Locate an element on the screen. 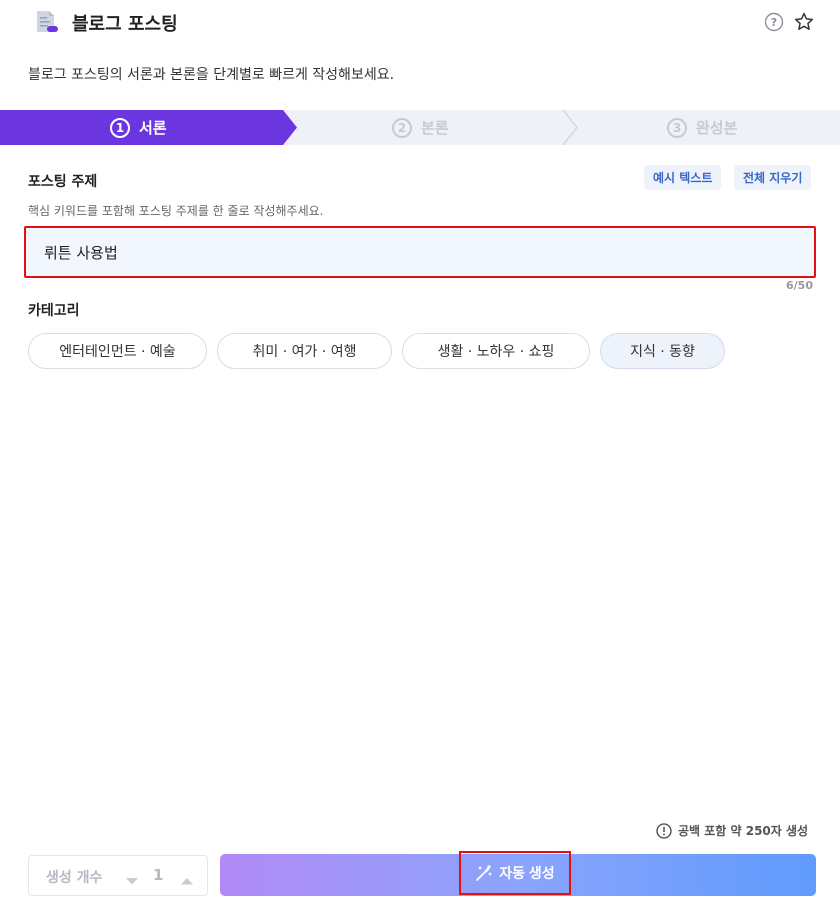 This screenshot has height=903, width=840. length-notice: 공백 포함 약 250자 생성 is located at coordinates (732, 830).